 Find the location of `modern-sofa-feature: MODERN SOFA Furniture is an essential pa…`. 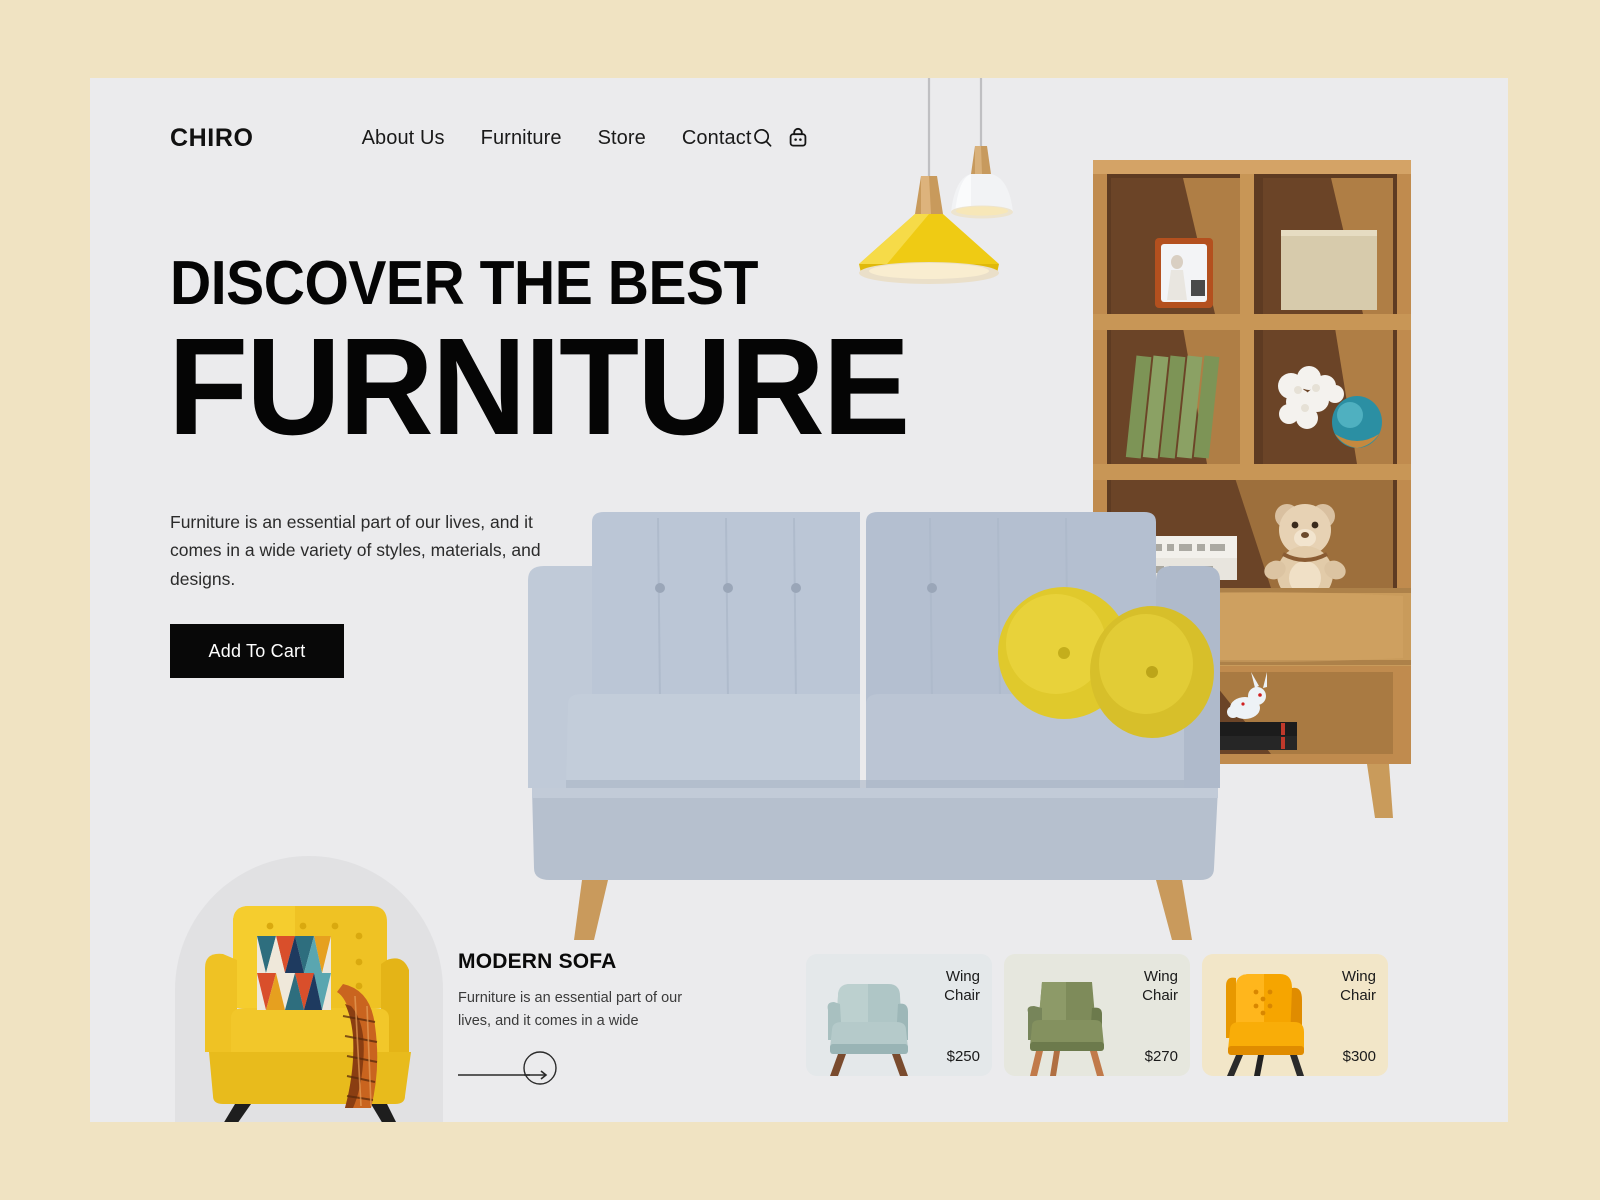

modern-sofa-feature: MODERN SOFA Furniture is an essential pa… is located at coordinates (573, 1020).